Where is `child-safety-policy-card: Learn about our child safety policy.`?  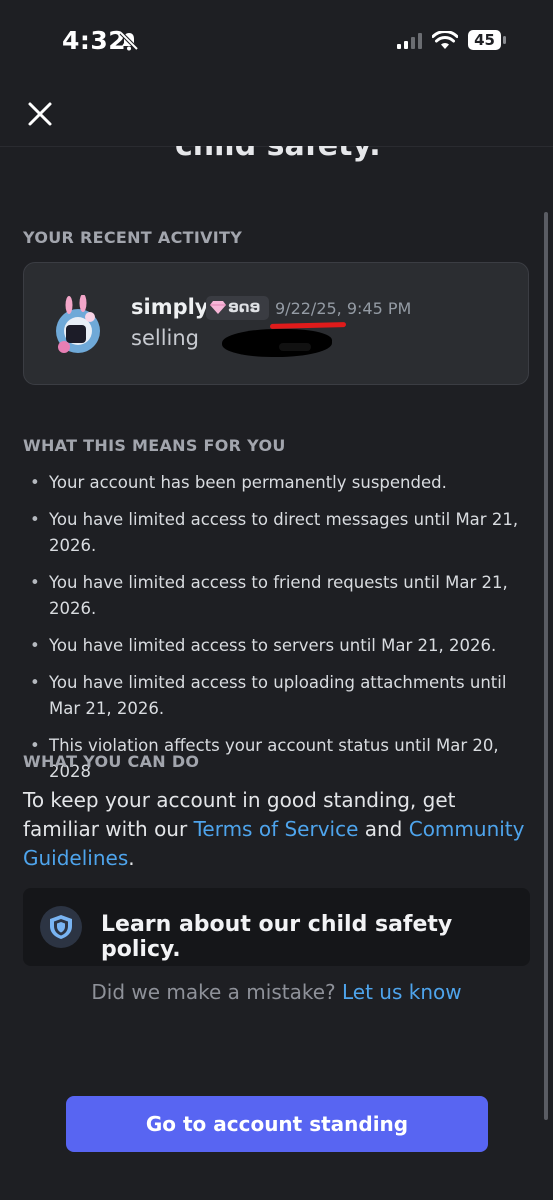 child-safety-policy-card: Learn about our child safety policy. is located at coordinates (276, 927).